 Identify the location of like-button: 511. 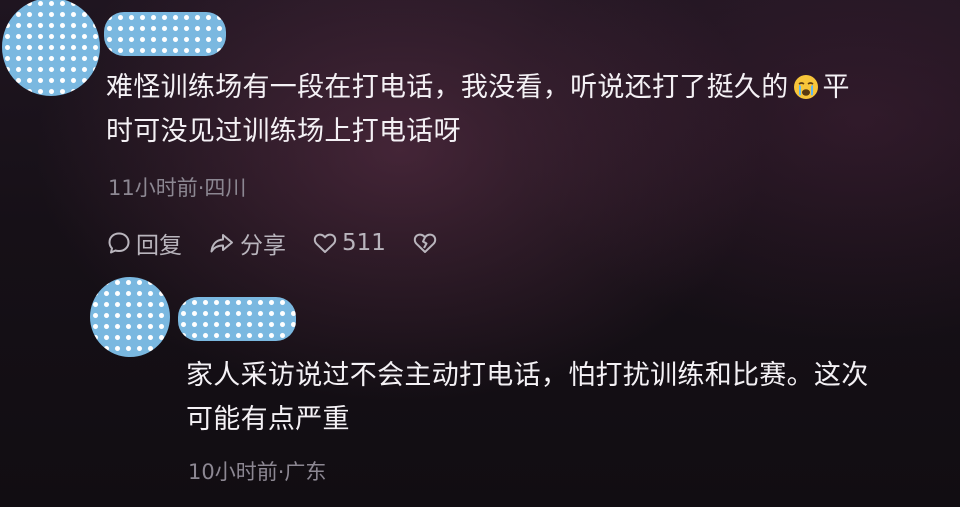
(349, 243).